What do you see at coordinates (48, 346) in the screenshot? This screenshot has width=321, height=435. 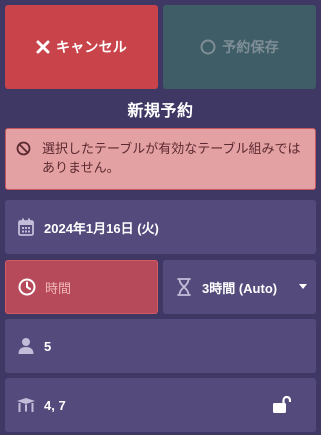 I see `people-count-value: 5` at bounding box center [48, 346].